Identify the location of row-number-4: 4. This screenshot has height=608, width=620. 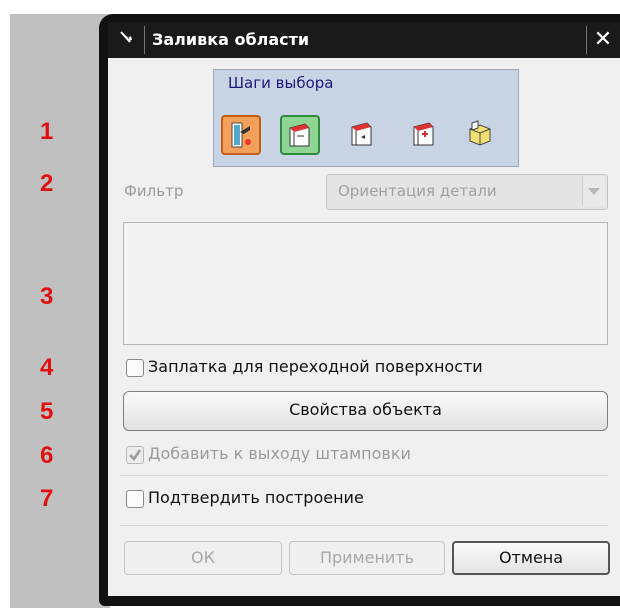
(47, 367).